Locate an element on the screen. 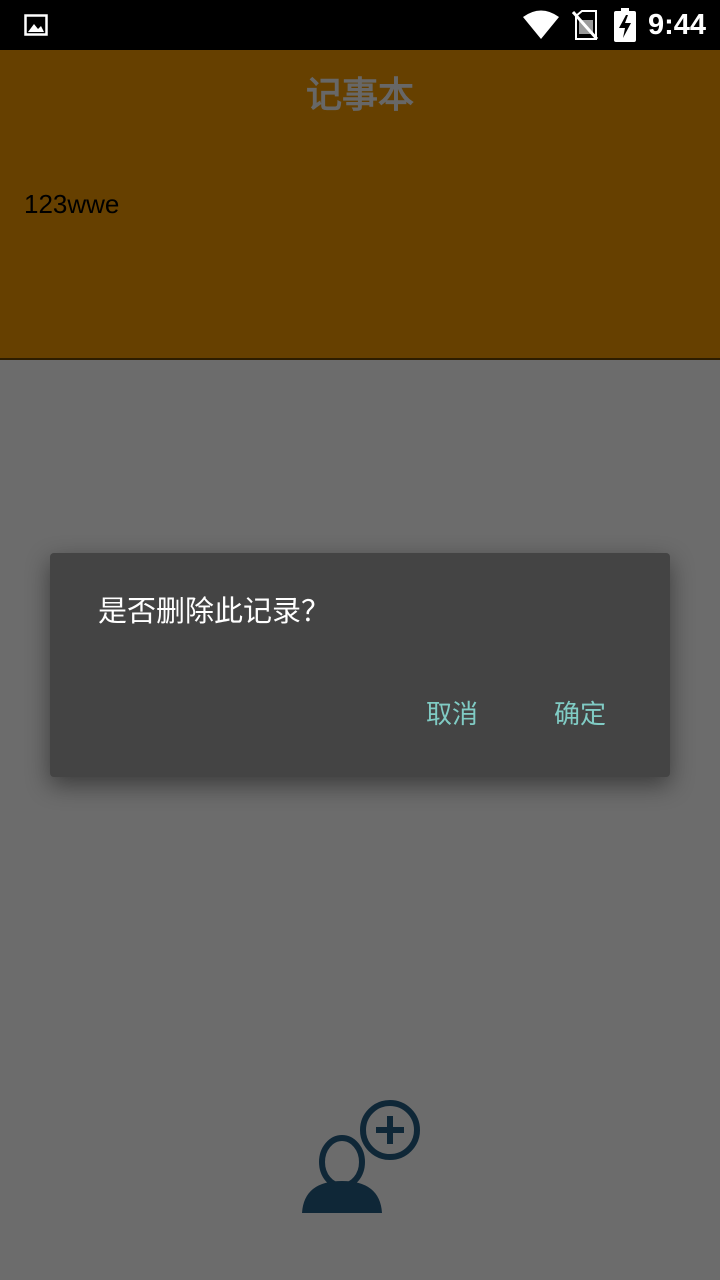 This screenshot has height=1280, width=720. cancel-button: 取消 is located at coordinates (452, 715).